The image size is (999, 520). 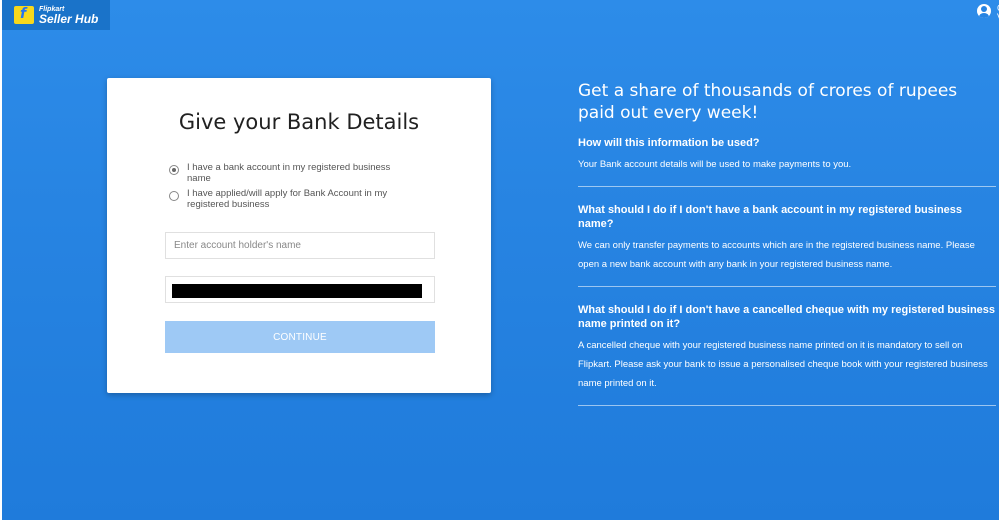 What do you see at coordinates (174, 196) in the screenshot?
I see `radio-button-unchecked` at bounding box center [174, 196].